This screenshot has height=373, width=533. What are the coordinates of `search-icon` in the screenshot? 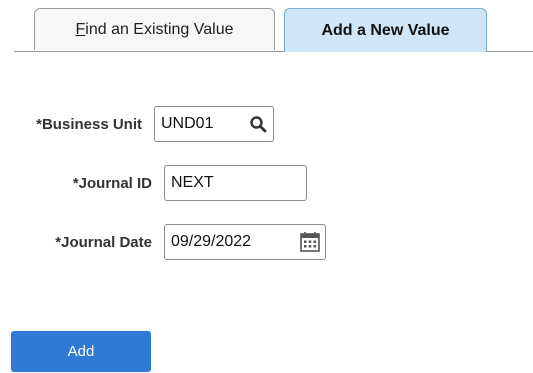 It's located at (258, 124).